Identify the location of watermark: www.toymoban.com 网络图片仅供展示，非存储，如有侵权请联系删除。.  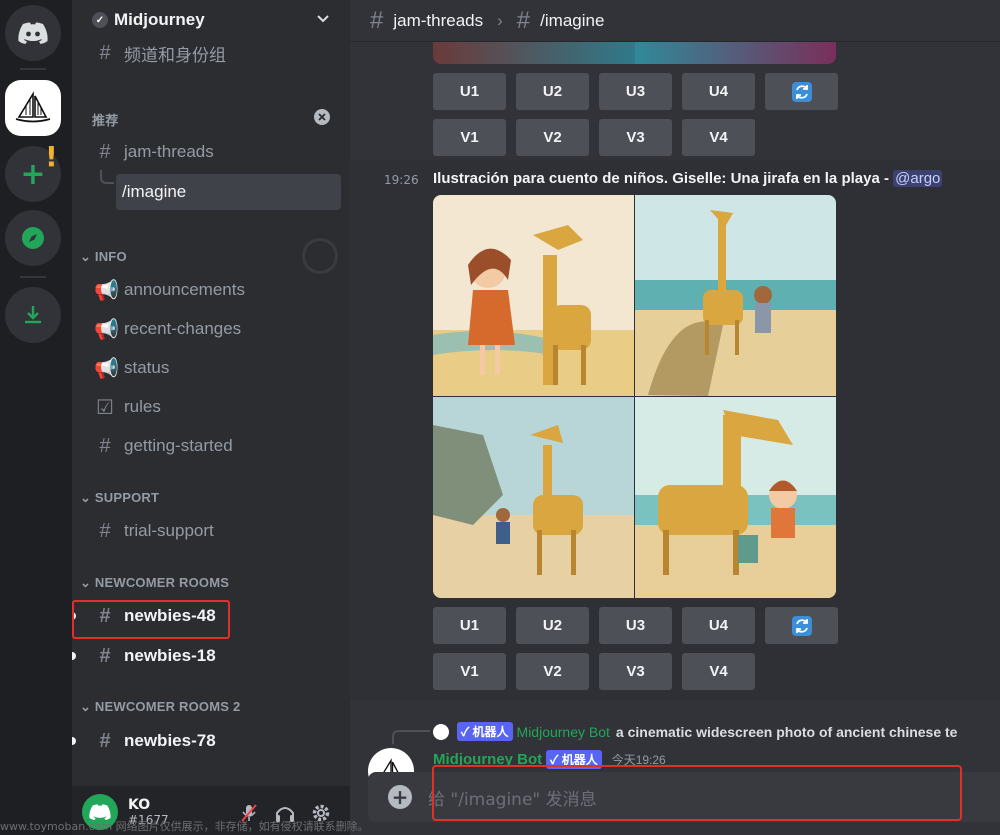
(184, 826).